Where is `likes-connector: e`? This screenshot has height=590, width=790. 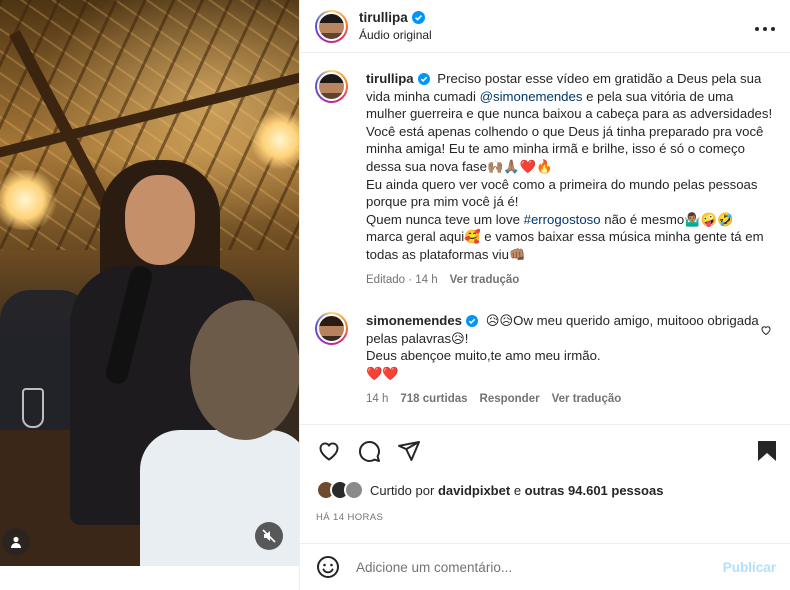
likes-connector: e is located at coordinates (517, 490).